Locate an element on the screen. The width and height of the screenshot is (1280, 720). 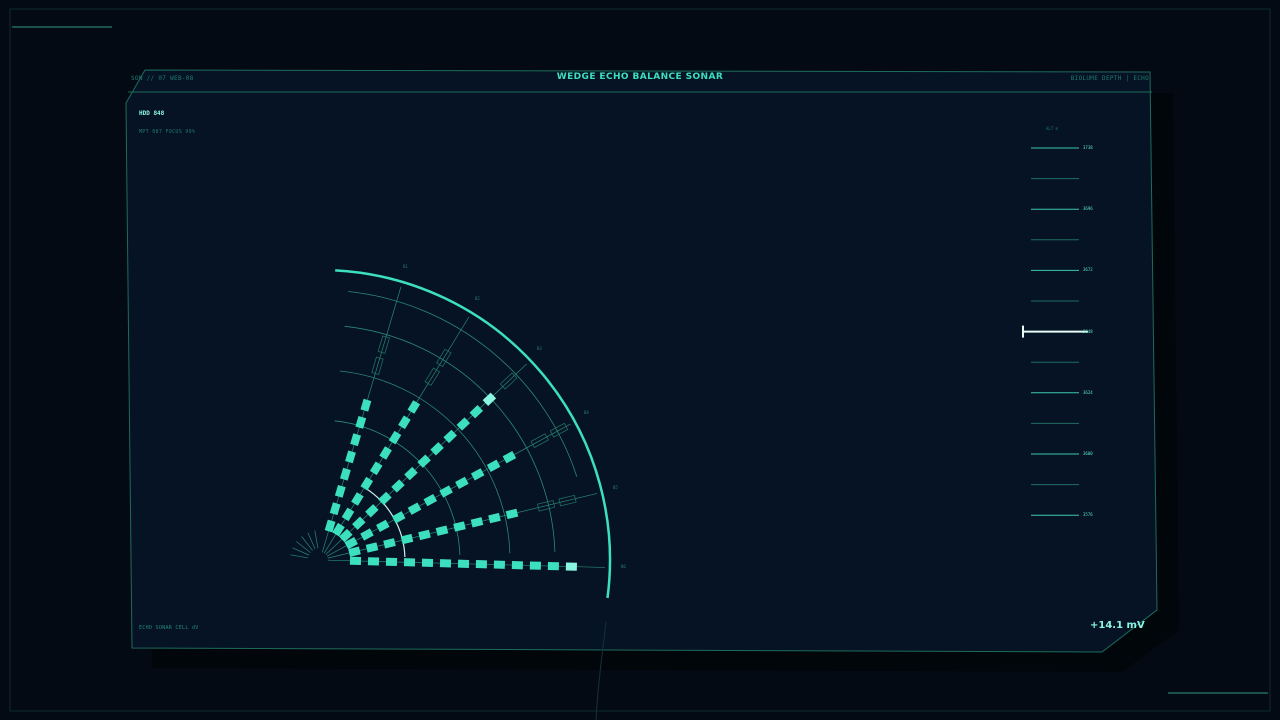
altimeter-tick-label: 3738 is located at coordinates (1088, 147).